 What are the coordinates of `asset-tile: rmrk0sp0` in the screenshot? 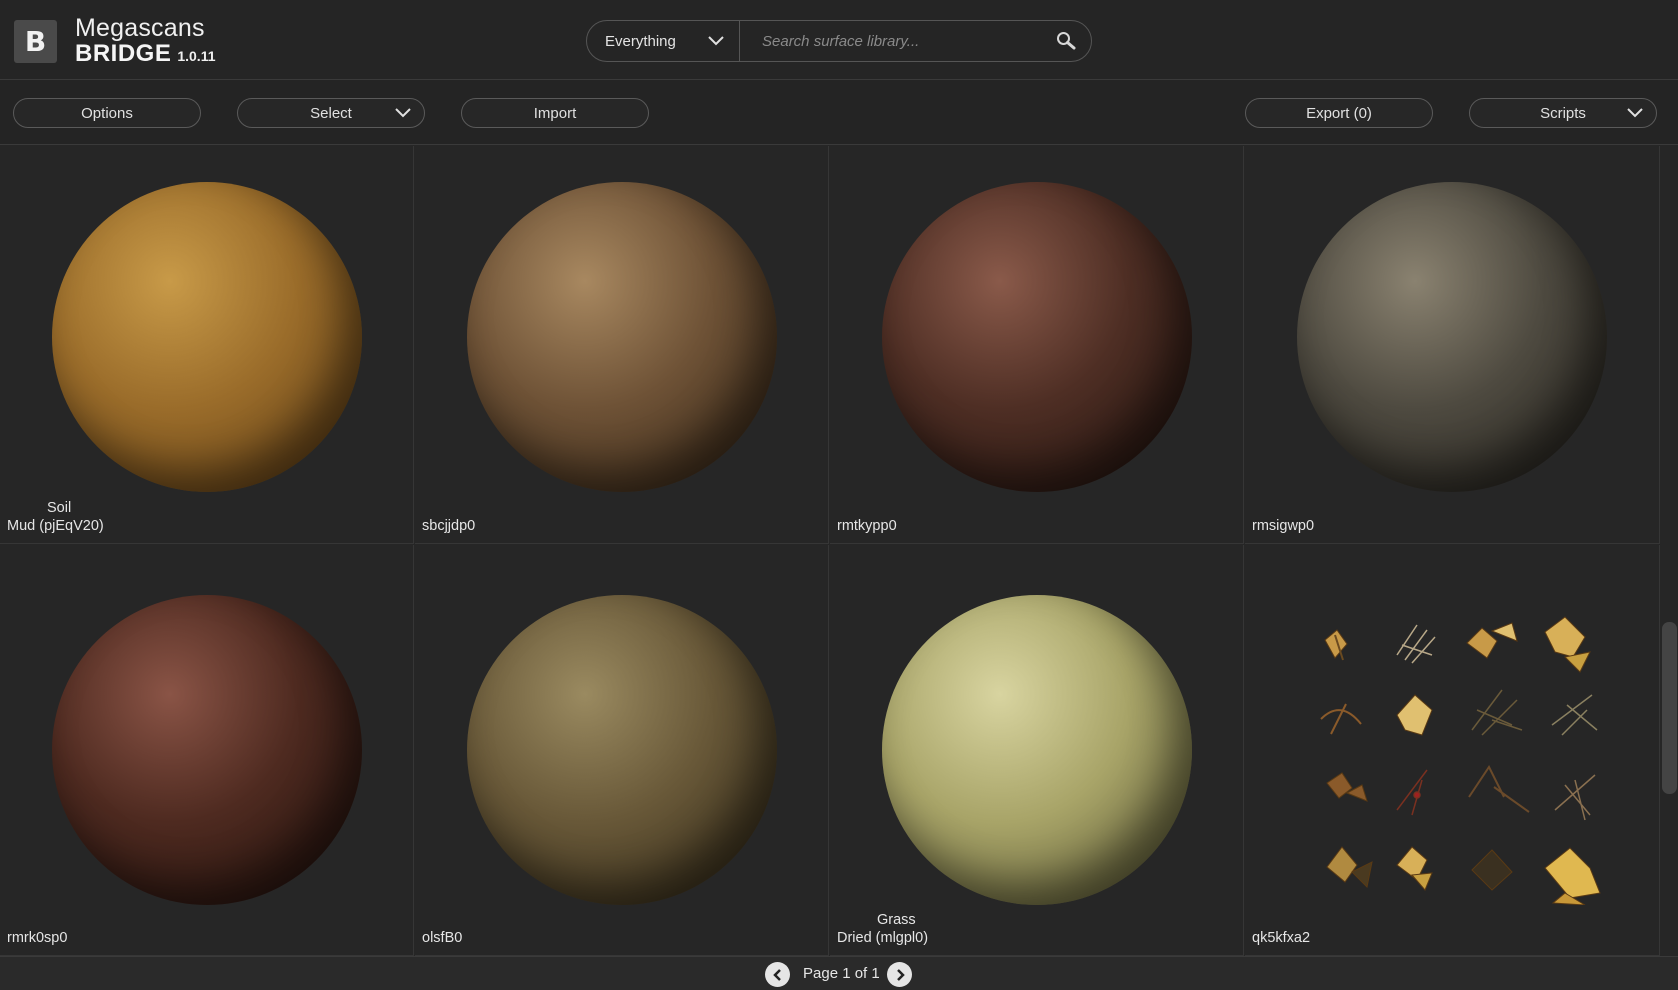 It's located at (207, 750).